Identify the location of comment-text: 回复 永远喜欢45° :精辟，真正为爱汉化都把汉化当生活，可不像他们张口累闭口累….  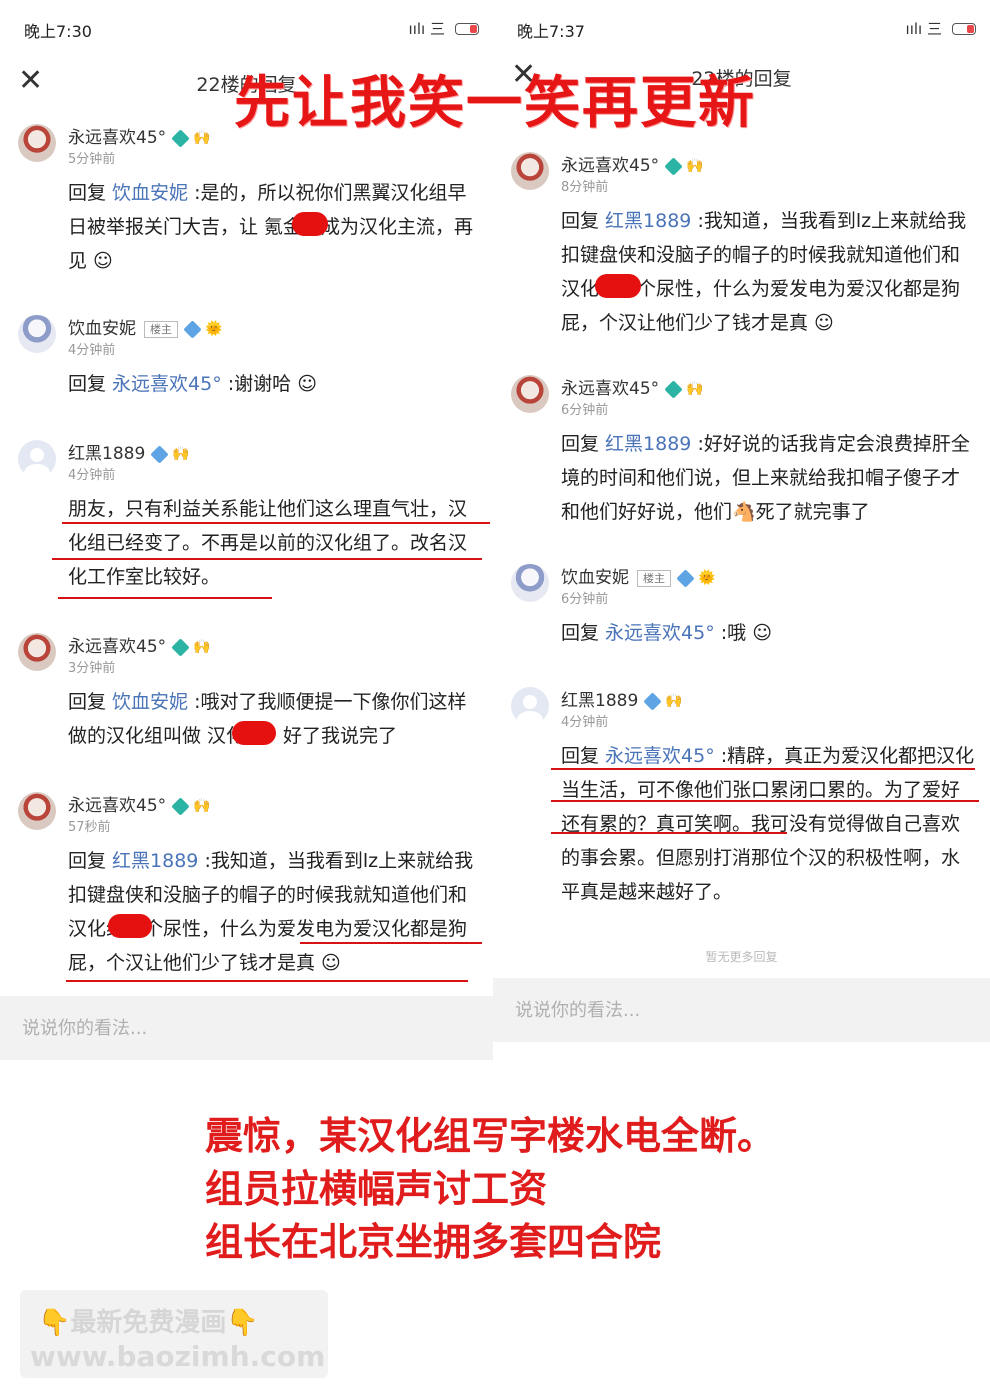
(768, 824).